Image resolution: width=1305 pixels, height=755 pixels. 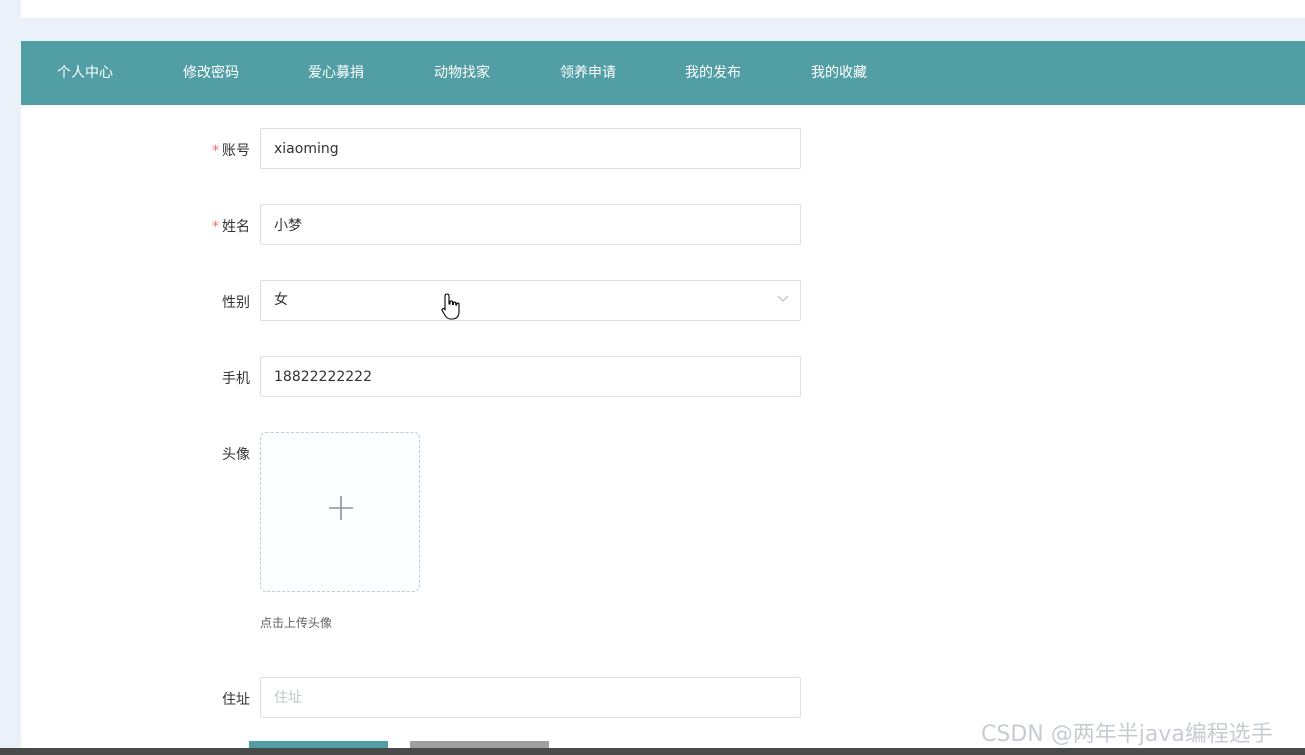 I want to click on top-header-strip, so click(x=663, y=9).